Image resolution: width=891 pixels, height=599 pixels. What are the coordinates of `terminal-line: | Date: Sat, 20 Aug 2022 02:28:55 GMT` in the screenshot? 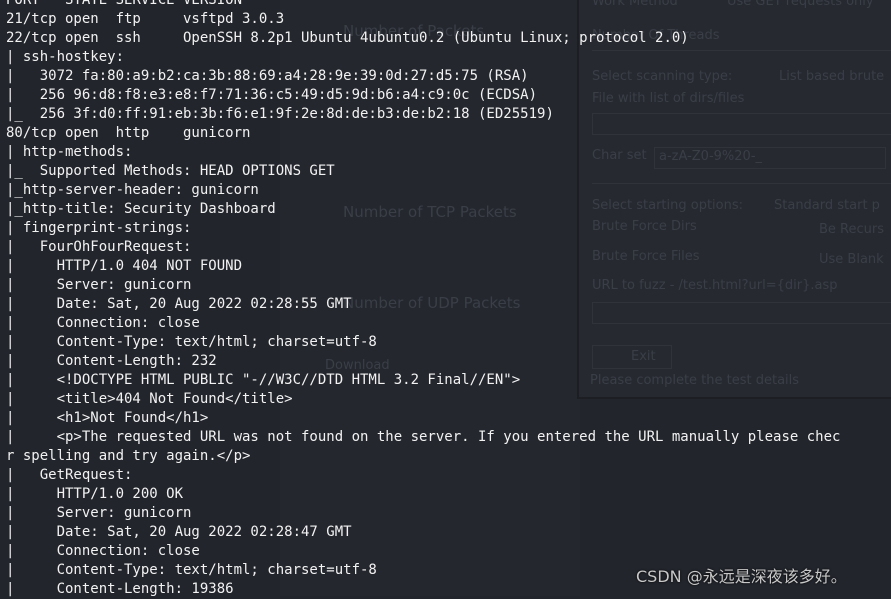 It's located at (179, 304).